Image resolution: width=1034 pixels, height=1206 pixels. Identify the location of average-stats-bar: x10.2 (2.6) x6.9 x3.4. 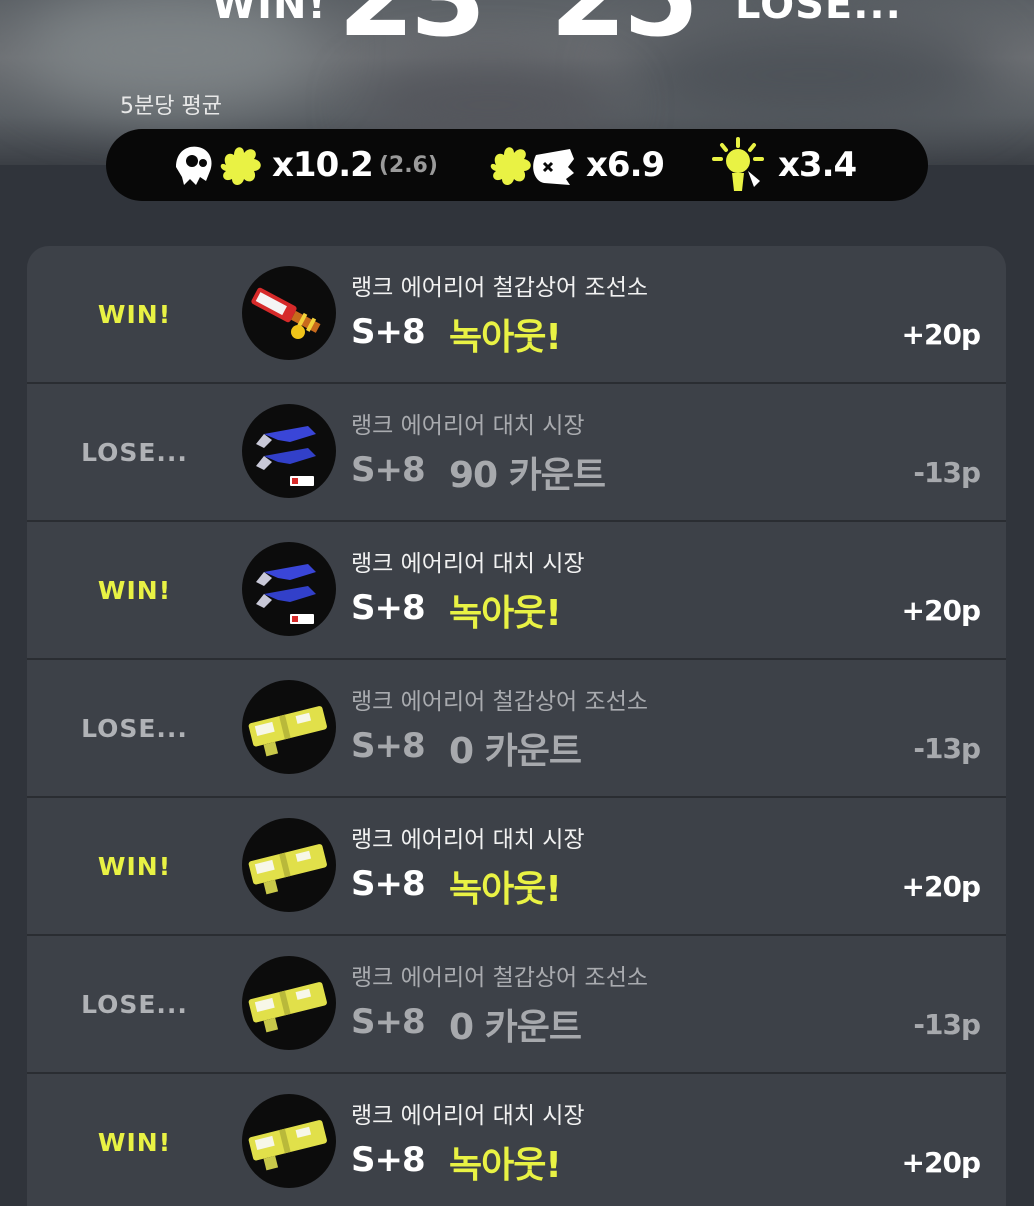
(517, 165).